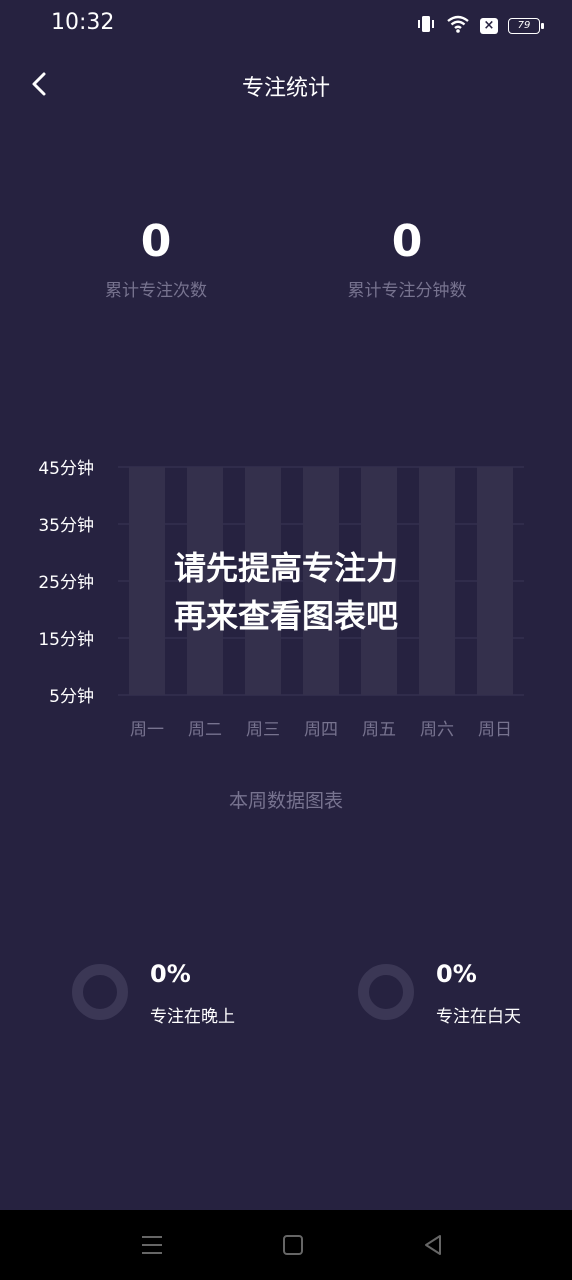 The width and height of the screenshot is (572, 1280). I want to click on x-tick-label: 周二, so click(205, 730).